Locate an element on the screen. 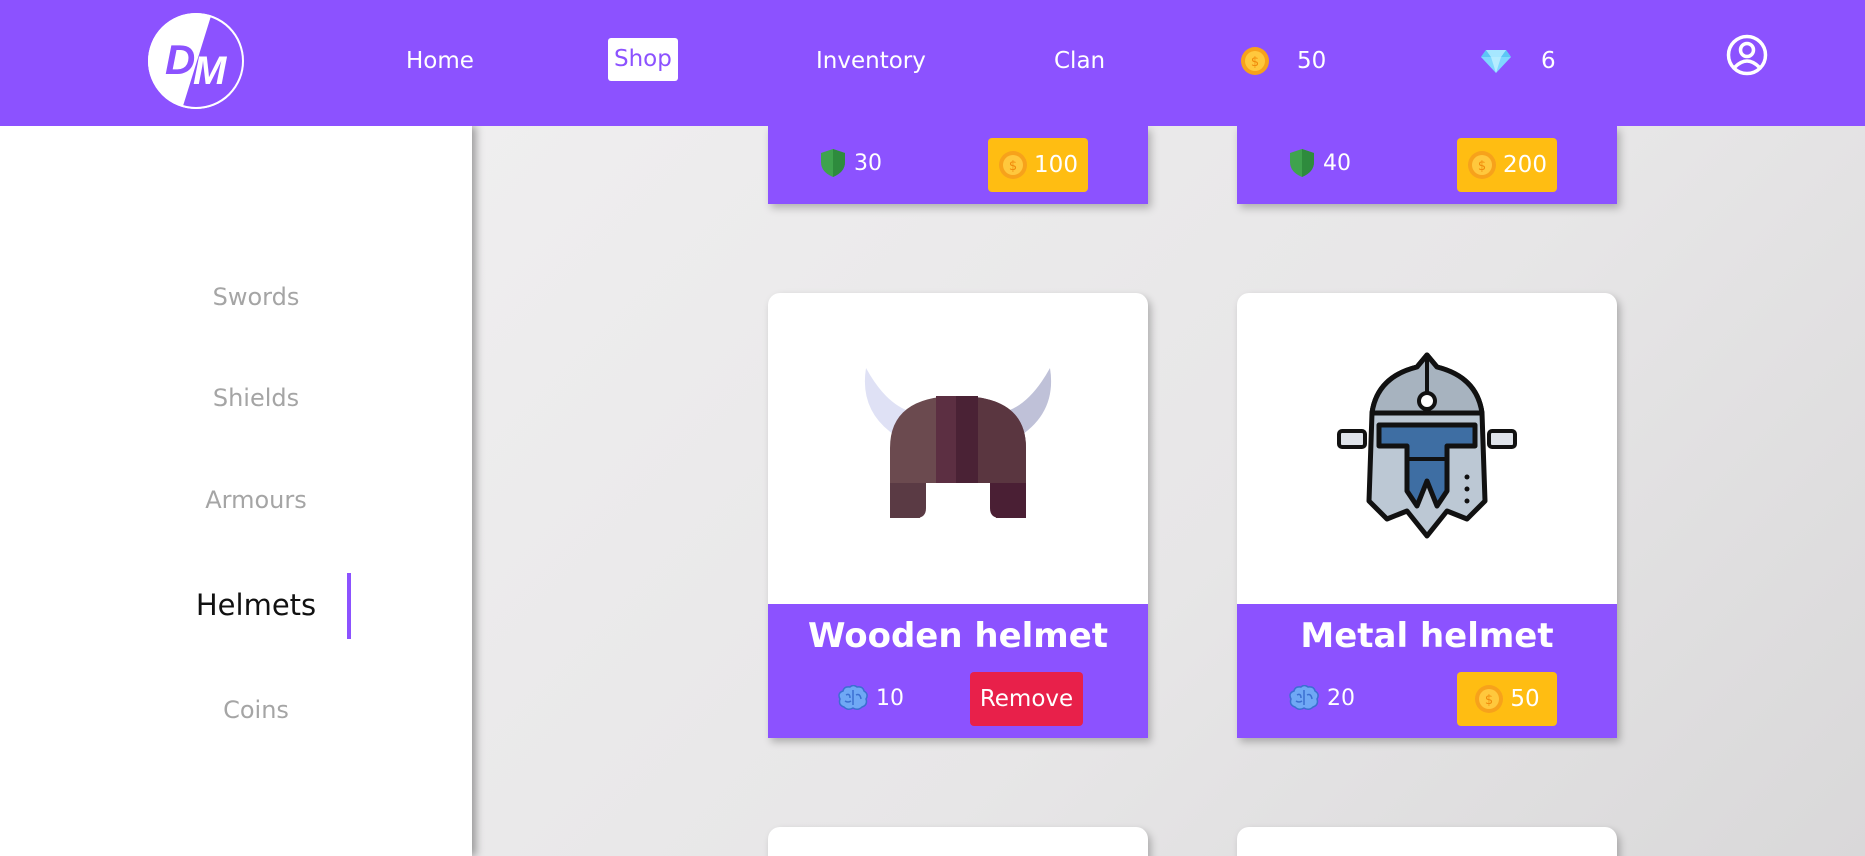 Image resolution: width=1865 pixels, height=856 pixels. buy-button: $ 200 is located at coordinates (1507, 165).